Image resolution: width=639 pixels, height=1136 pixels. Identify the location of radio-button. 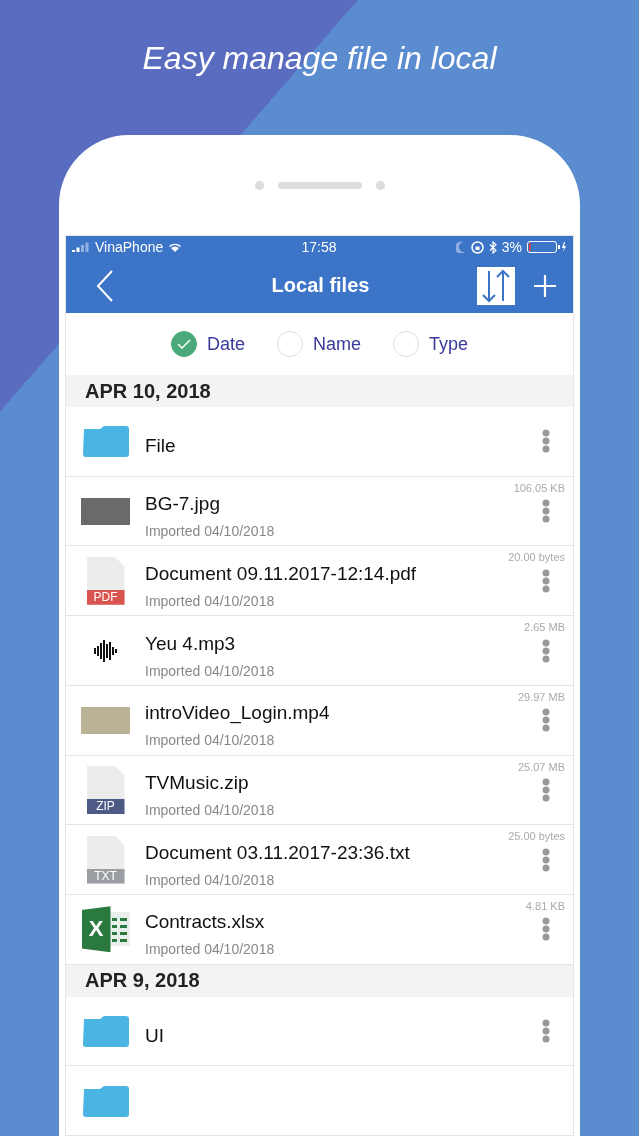
(183, 344).